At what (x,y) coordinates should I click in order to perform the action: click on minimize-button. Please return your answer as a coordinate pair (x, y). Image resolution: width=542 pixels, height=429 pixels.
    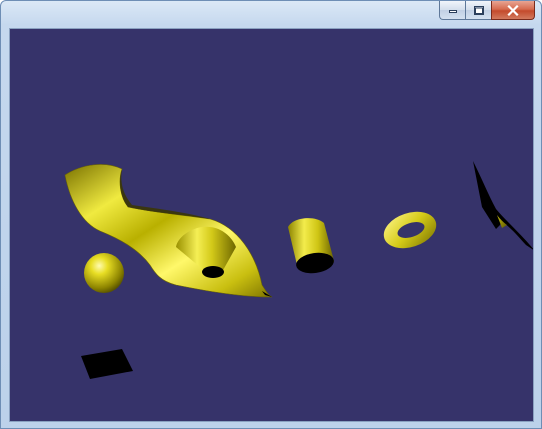
    Looking at the image, I should click on (452, 10).